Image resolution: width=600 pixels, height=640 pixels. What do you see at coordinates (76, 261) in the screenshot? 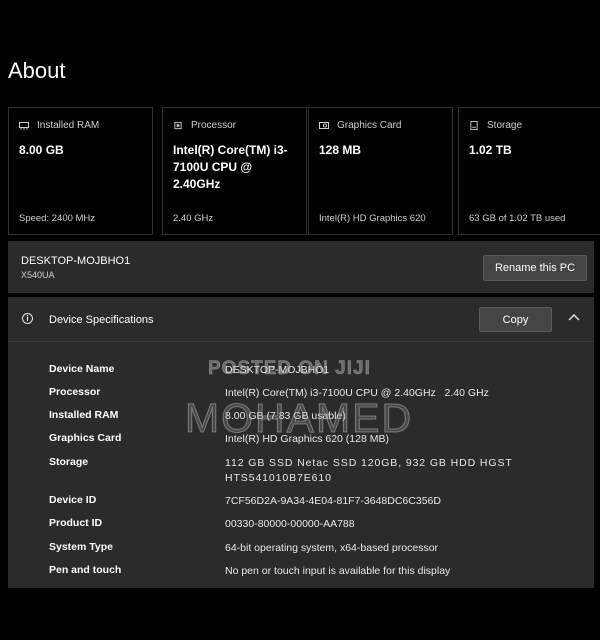
I see `device-name: DESKTOP-MOJBHO1` at bounding box center [76, 261].